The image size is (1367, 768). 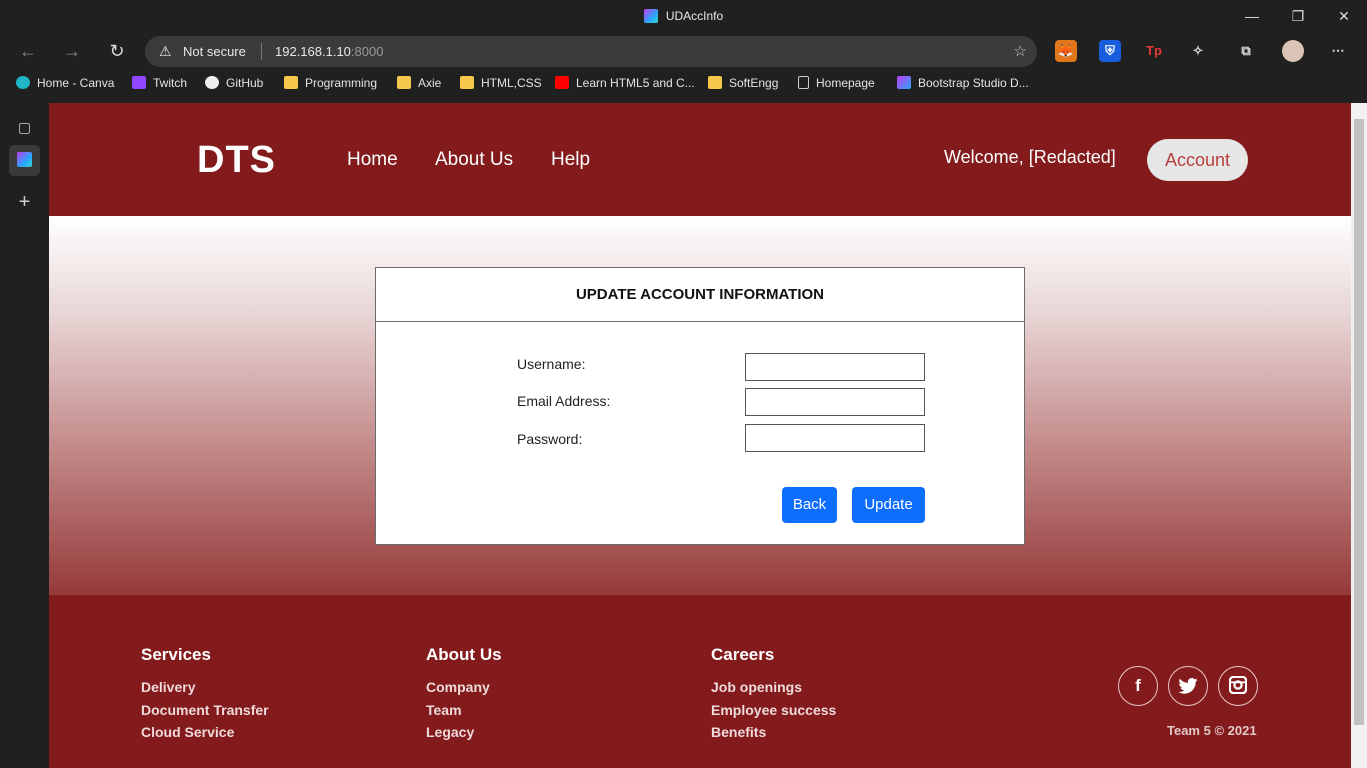 I want to click on footer-link-company: Company, so click(x=458, y=687).